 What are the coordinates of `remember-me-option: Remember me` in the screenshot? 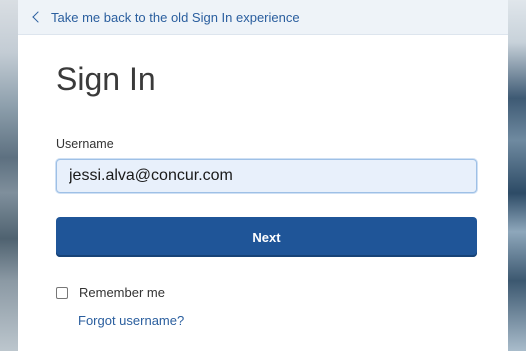 It's located at (110, 292).